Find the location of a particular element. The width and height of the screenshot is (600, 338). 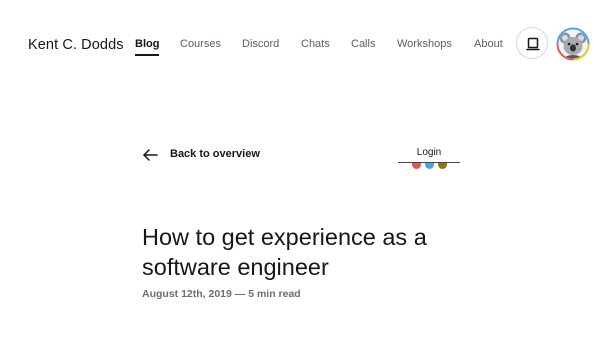

profile-avatar-link is located at coordinates (573, 44).